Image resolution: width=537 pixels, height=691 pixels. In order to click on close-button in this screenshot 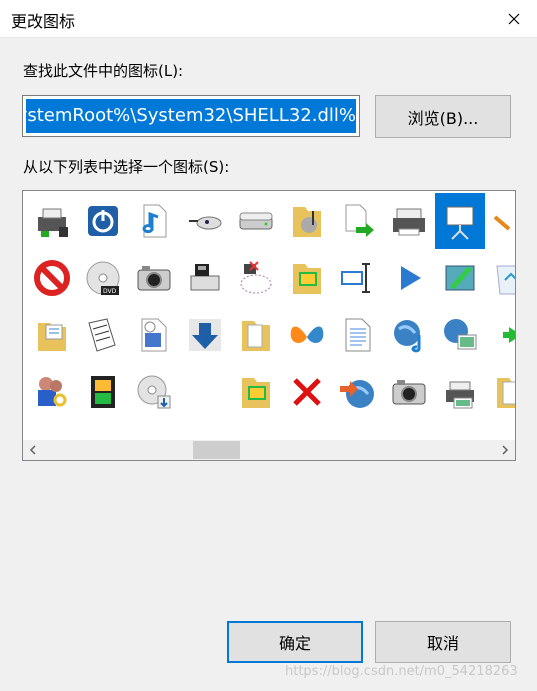, I will do `click(514, 18)`.